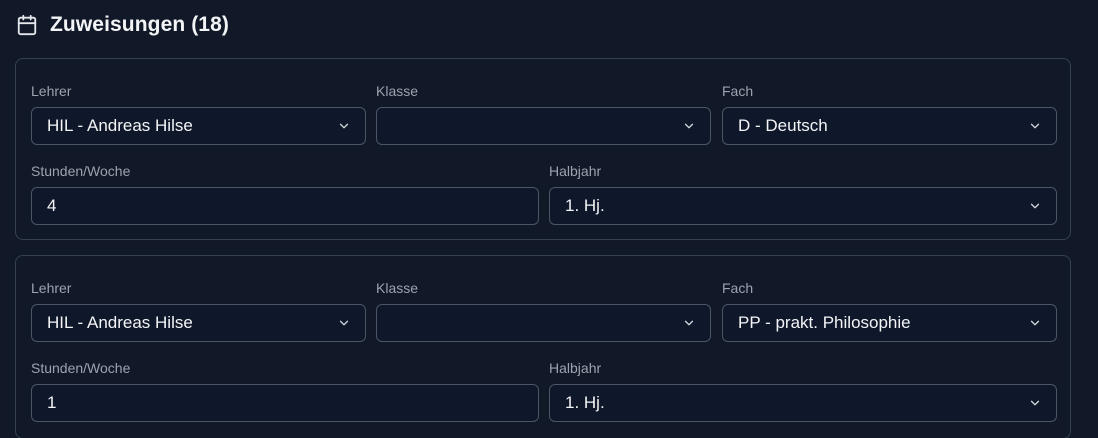 This screenshot has height=438, width=1098. Describe the element at coordinates (52, 402) in the screenshot. I see `hours-value: 1` at that location.